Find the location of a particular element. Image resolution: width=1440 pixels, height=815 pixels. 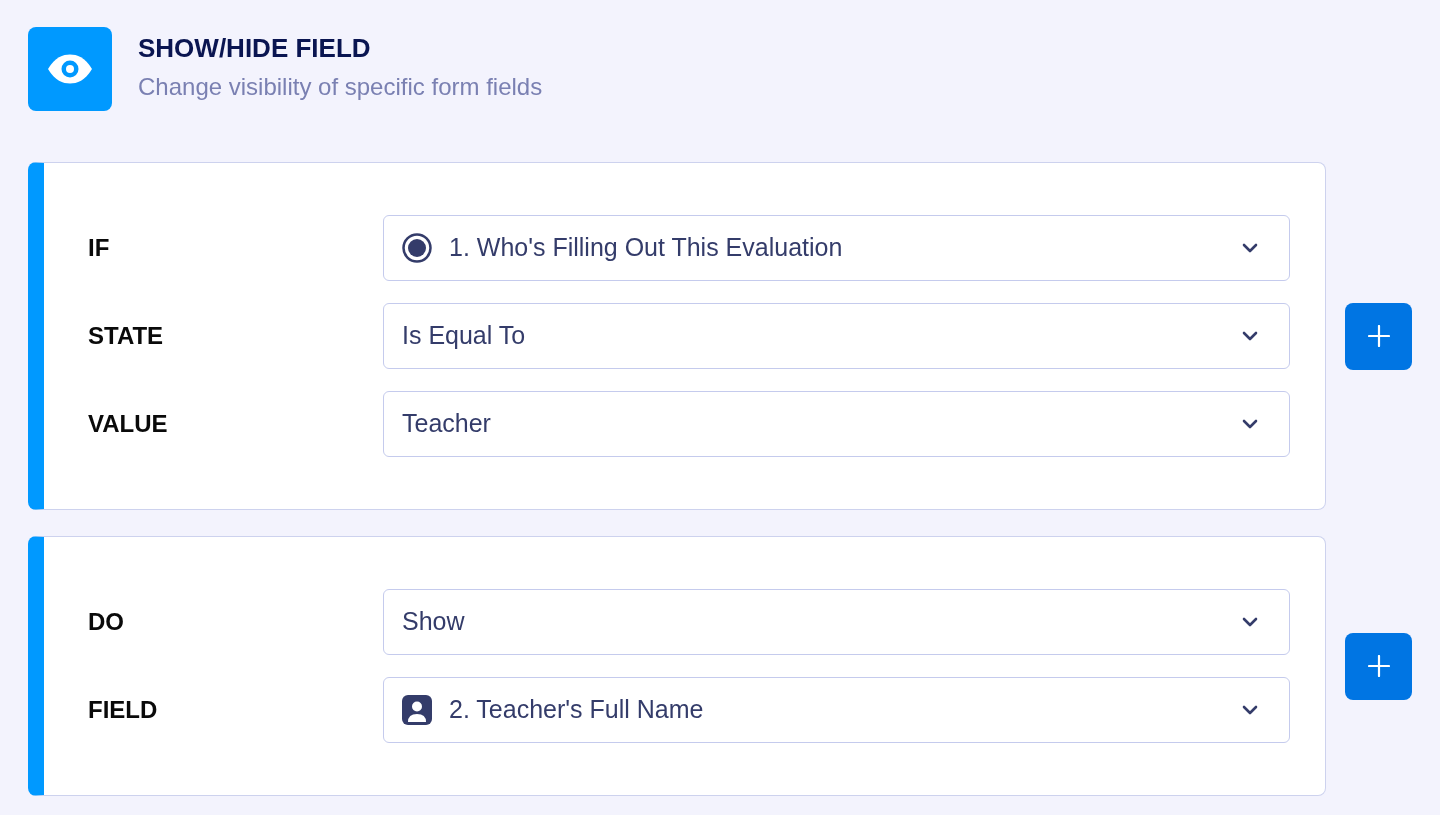

panel-subtitle: Change visibility of specific form fields is located at coordinates (340, 87).